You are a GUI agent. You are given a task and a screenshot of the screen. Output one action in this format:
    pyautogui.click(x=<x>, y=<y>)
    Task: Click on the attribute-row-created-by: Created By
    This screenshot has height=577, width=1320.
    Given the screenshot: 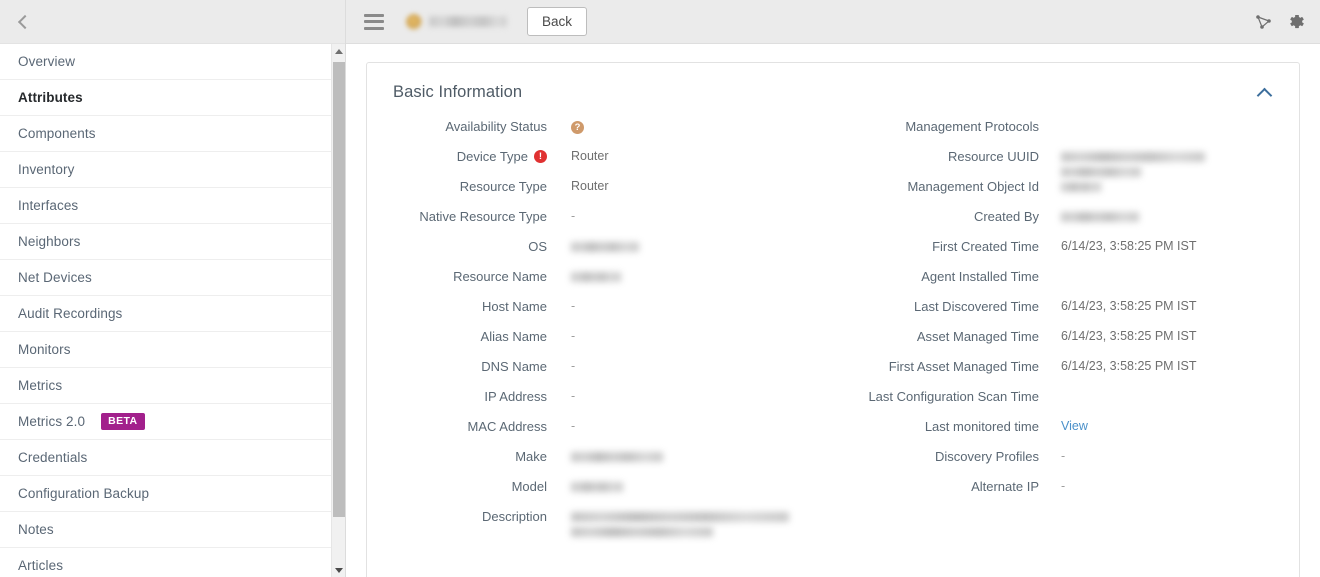 What is the action you would take?
    pyautogui.click(x=1066, y=223)
    